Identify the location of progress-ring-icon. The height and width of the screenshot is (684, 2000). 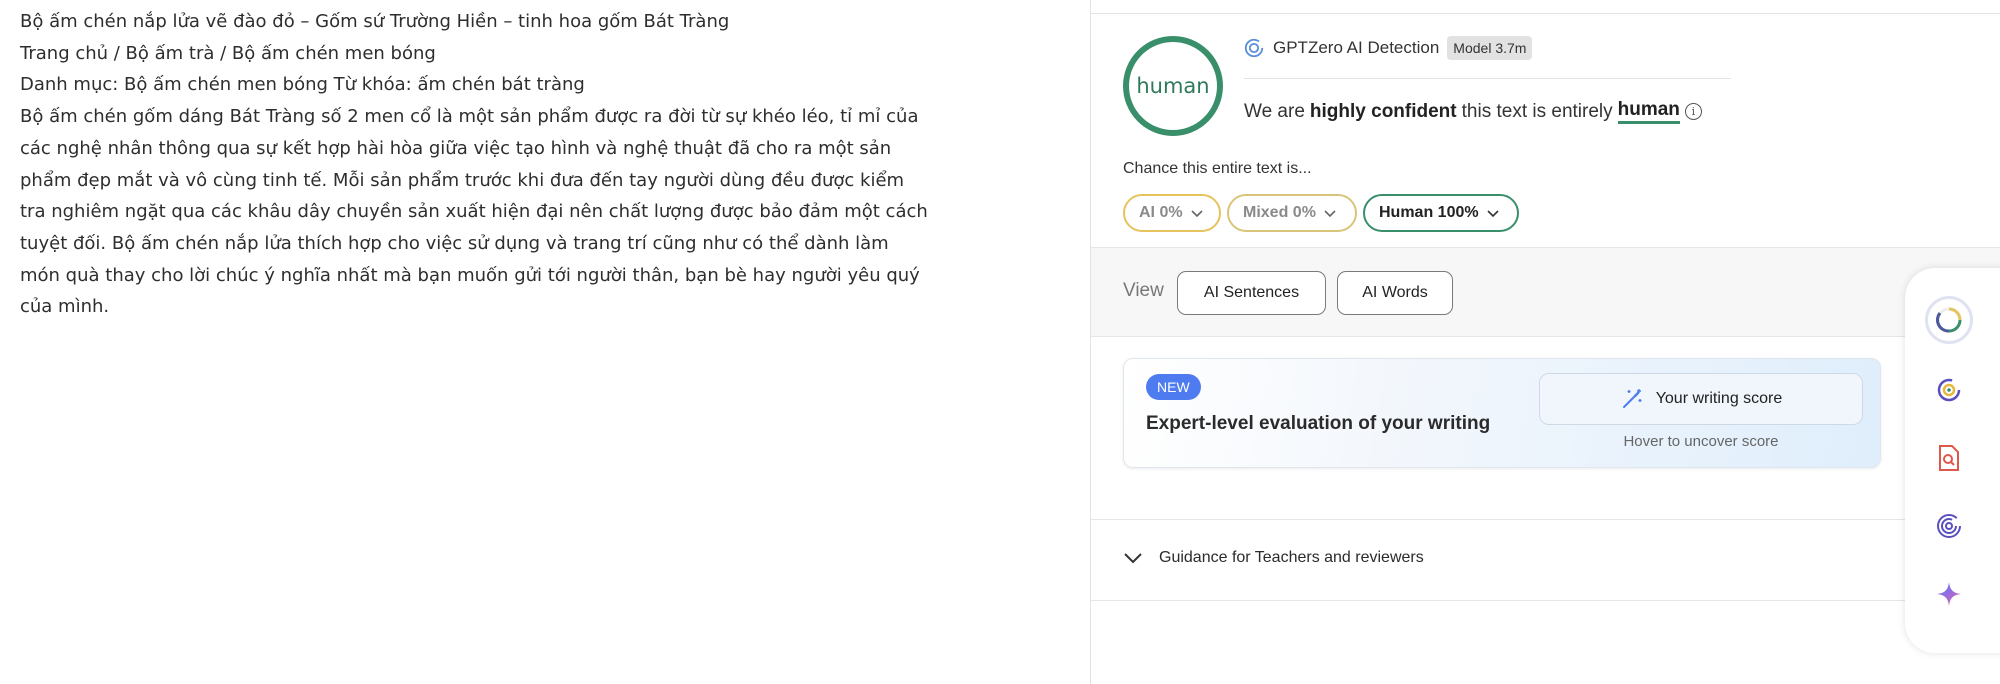
(1948, 320).